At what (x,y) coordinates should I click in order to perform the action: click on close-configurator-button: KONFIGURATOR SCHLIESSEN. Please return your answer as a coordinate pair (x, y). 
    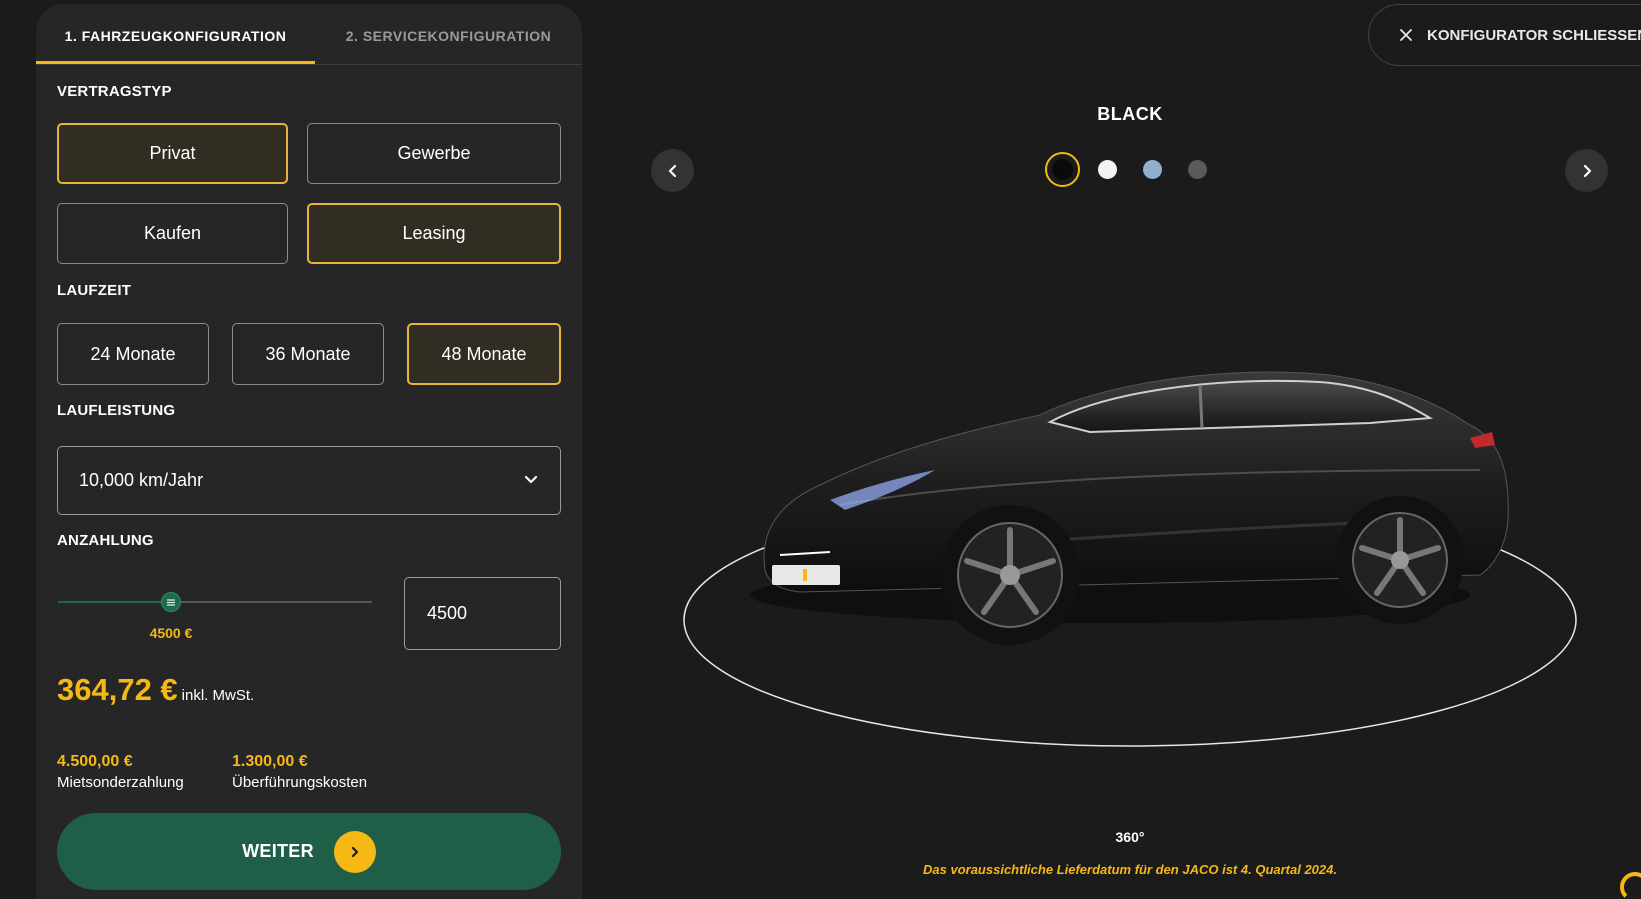
    Looking at the image, I should click on (1504, 35).